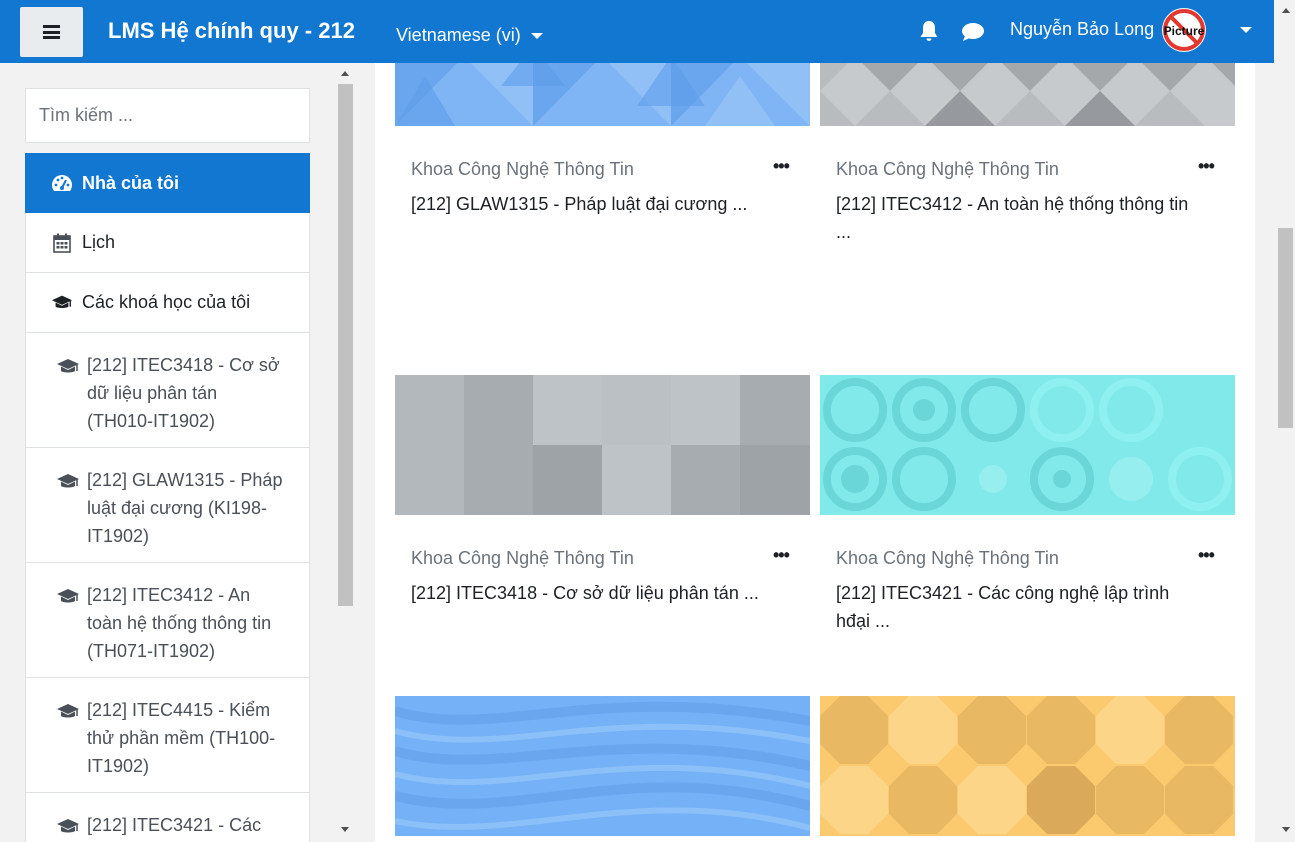 The image size is (1295, 842). I want to click on user-name: Nguyễn Bảo Long, so click(1082, 29).